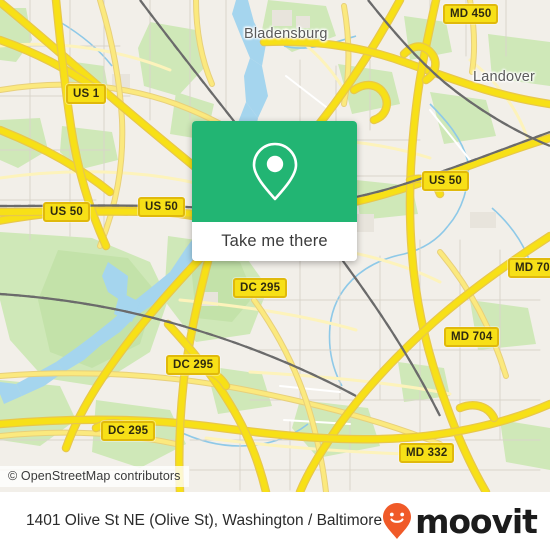 The width and height of the screenshot is (550, 550). I want to click on osm-attribution: © OpenStreetMap contributors, so click(94, 476).